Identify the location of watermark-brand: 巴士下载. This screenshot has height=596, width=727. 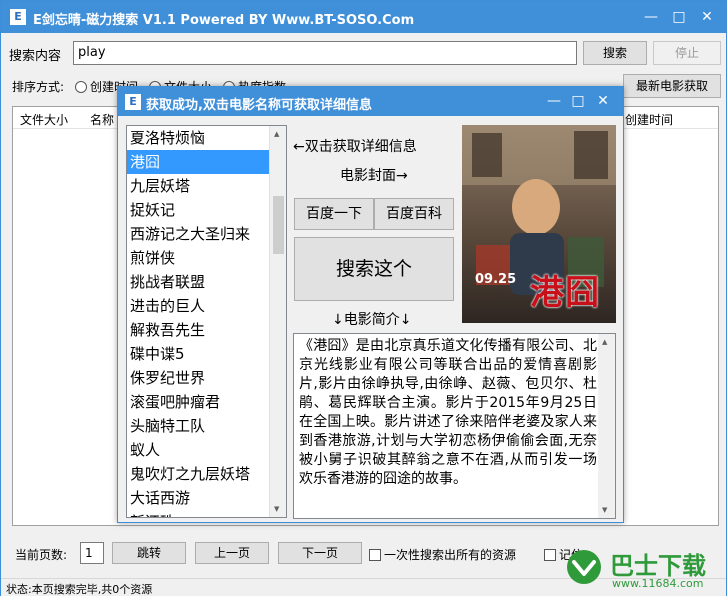
(658, 566).